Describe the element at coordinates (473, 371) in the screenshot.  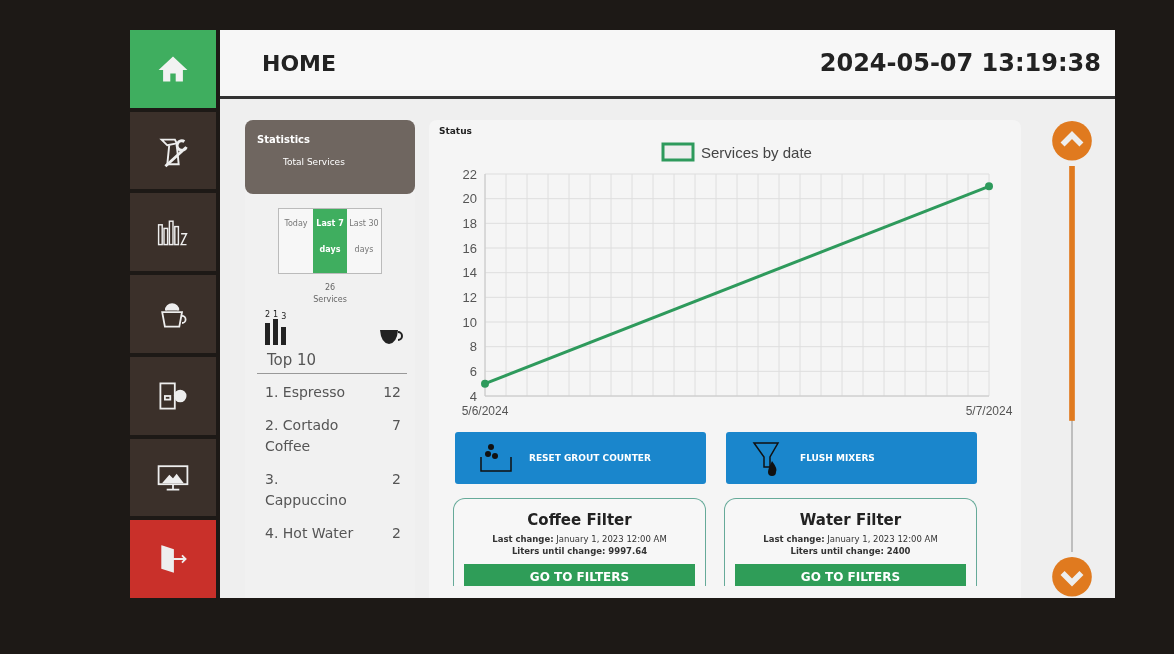
I see `y-tick-label: 6` at that location.